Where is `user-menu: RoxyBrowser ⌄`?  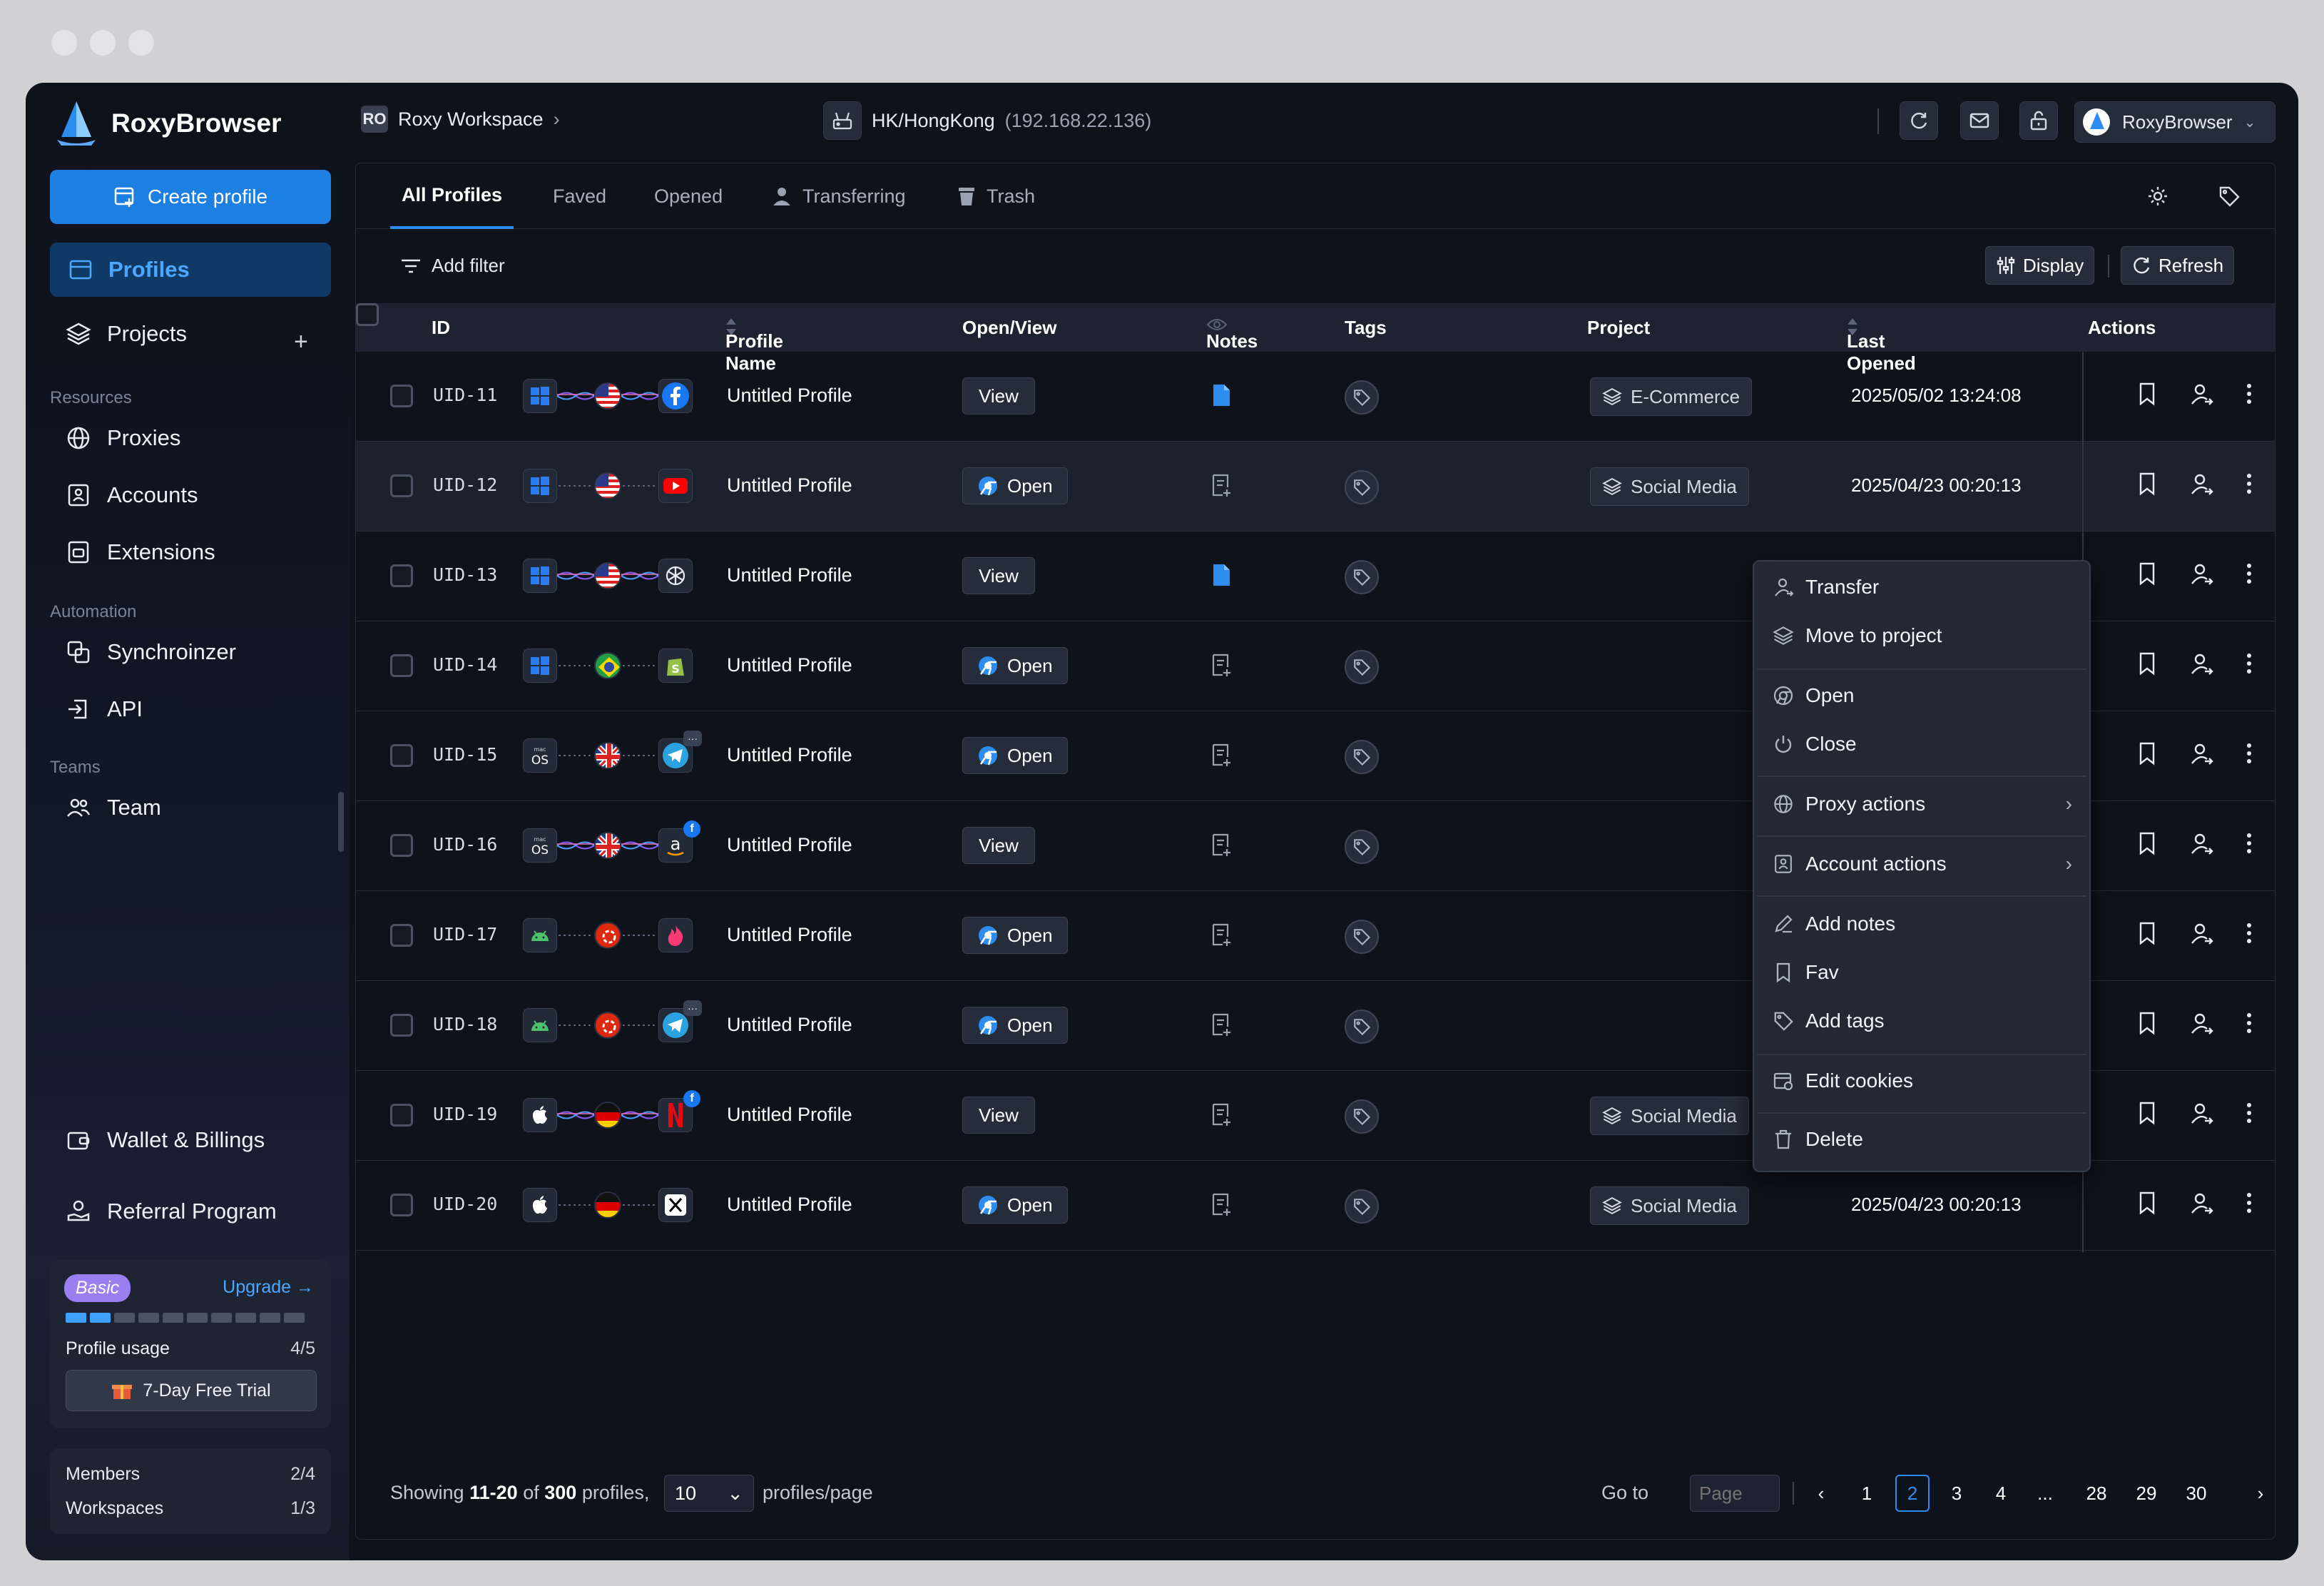 user-menu: RoxyBrowser ⌄ is located at coordinates (2174, 122).